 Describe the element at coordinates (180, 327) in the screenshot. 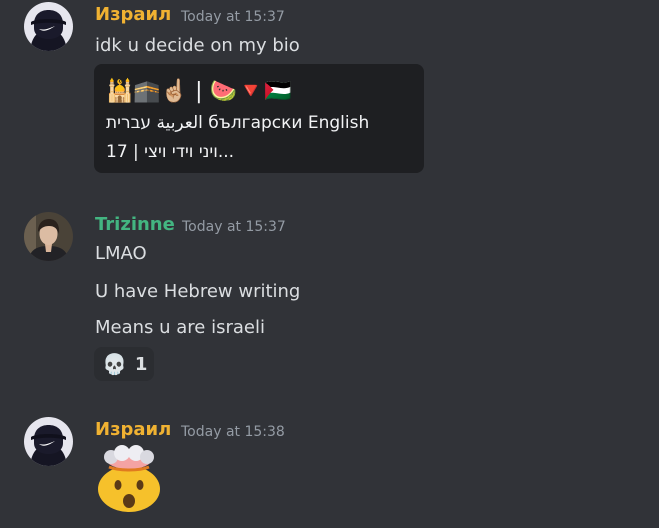

I see `message-text: Means u are israeli` at that location.